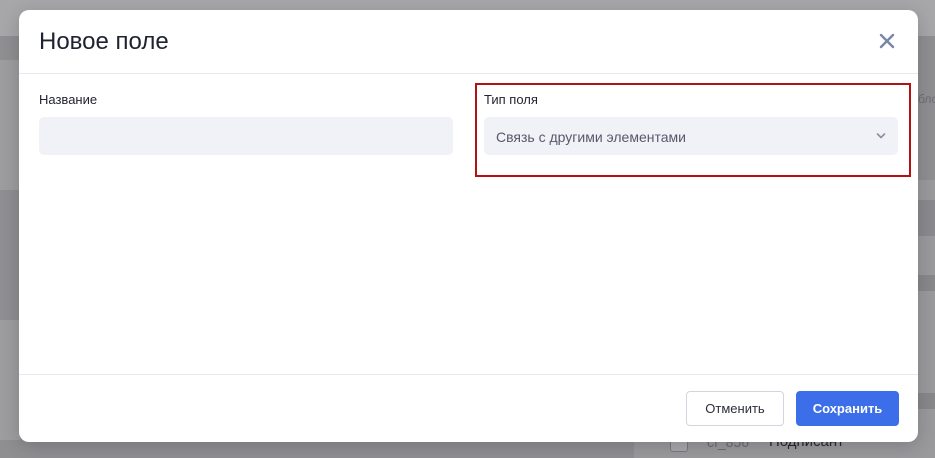 The image size is (935, 458). I want to click on dialog-title: Новое поле, so click(104, 41).